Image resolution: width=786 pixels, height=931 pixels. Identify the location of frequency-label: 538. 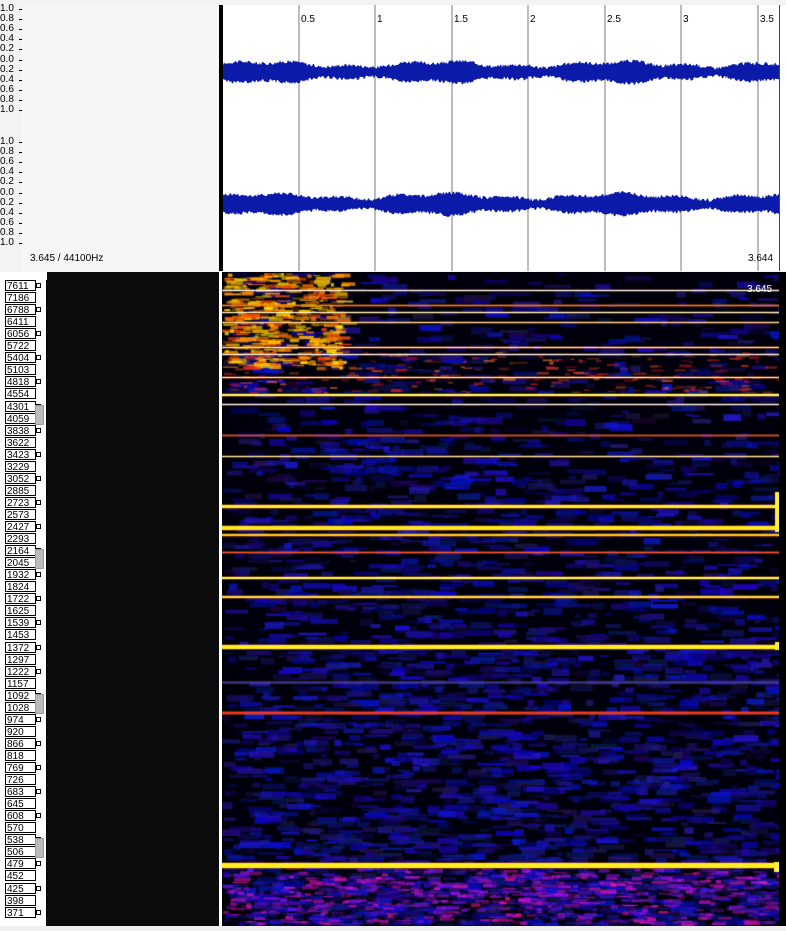
(20, 840).